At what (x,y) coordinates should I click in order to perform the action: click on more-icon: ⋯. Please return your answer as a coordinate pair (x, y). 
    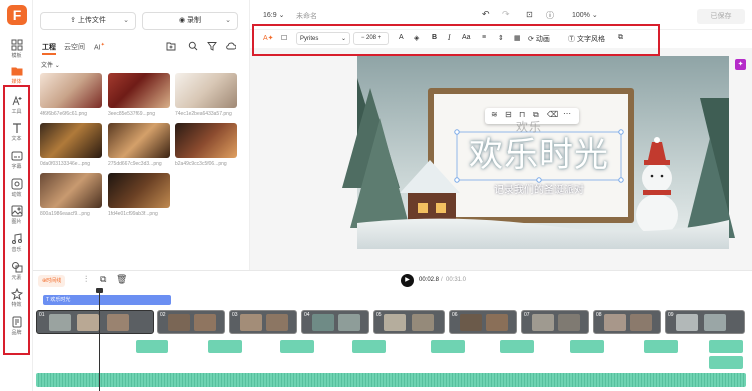
    Looking at the image, I should click on (567, 113).